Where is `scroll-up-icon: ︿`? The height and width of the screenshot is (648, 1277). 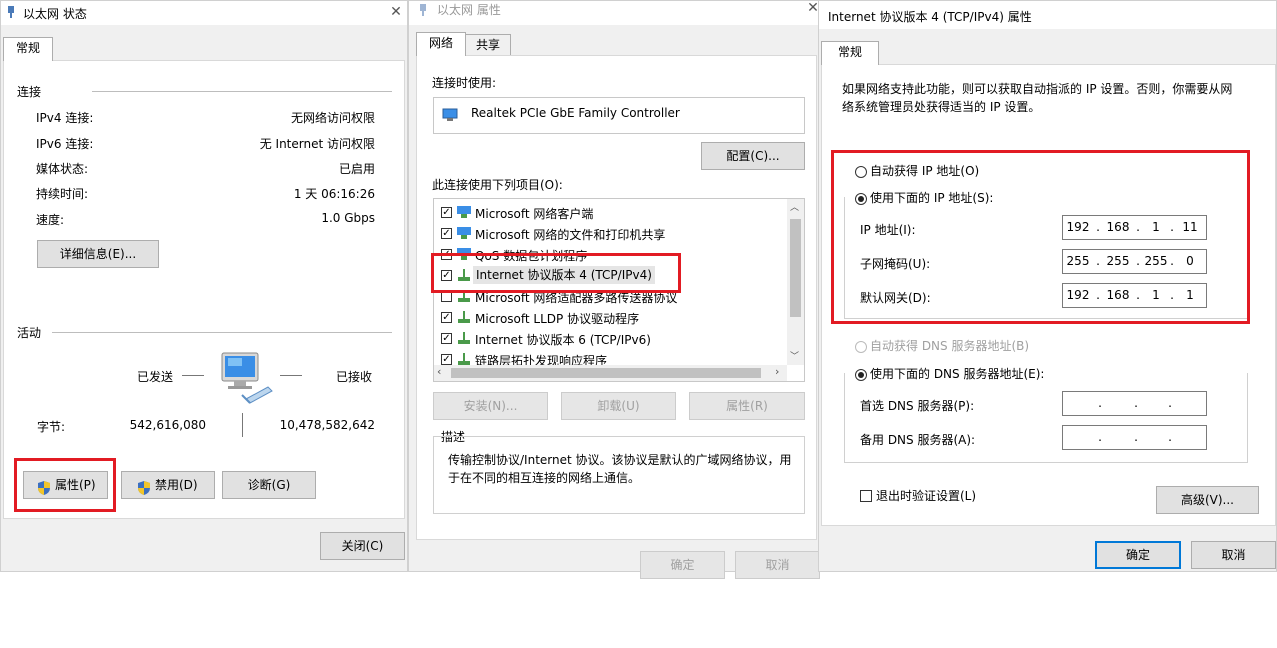
scroll-up-icon: ︿ is located at coordinates (794, 206).